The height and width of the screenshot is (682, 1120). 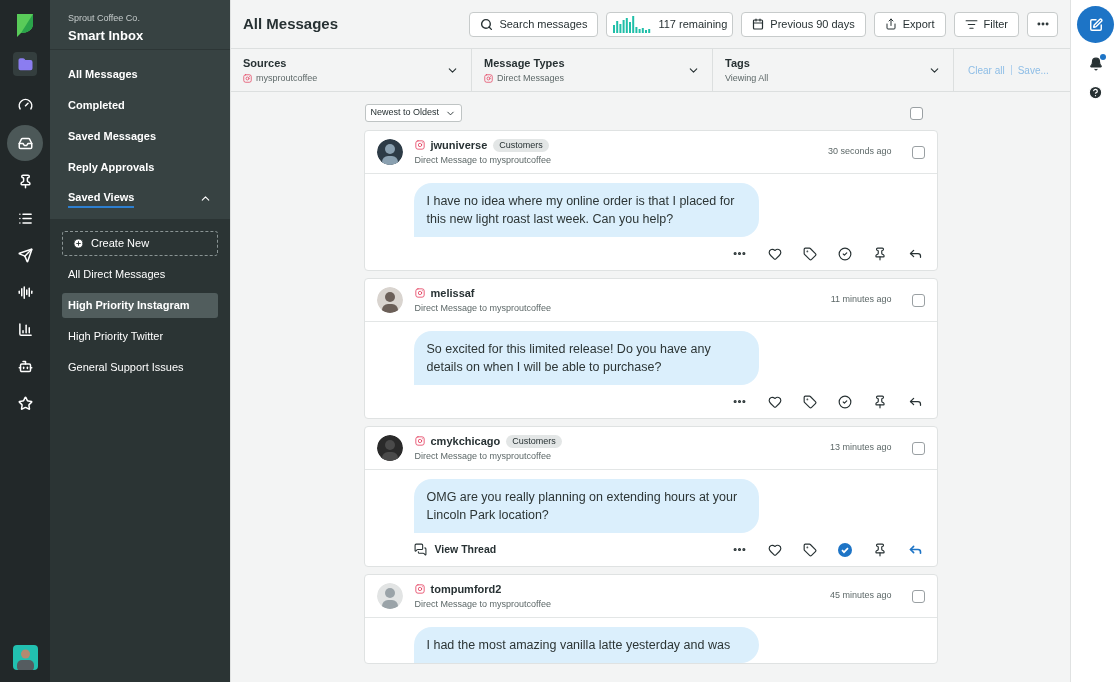 I want to click on filter-icon, so click(x=971, y=24).